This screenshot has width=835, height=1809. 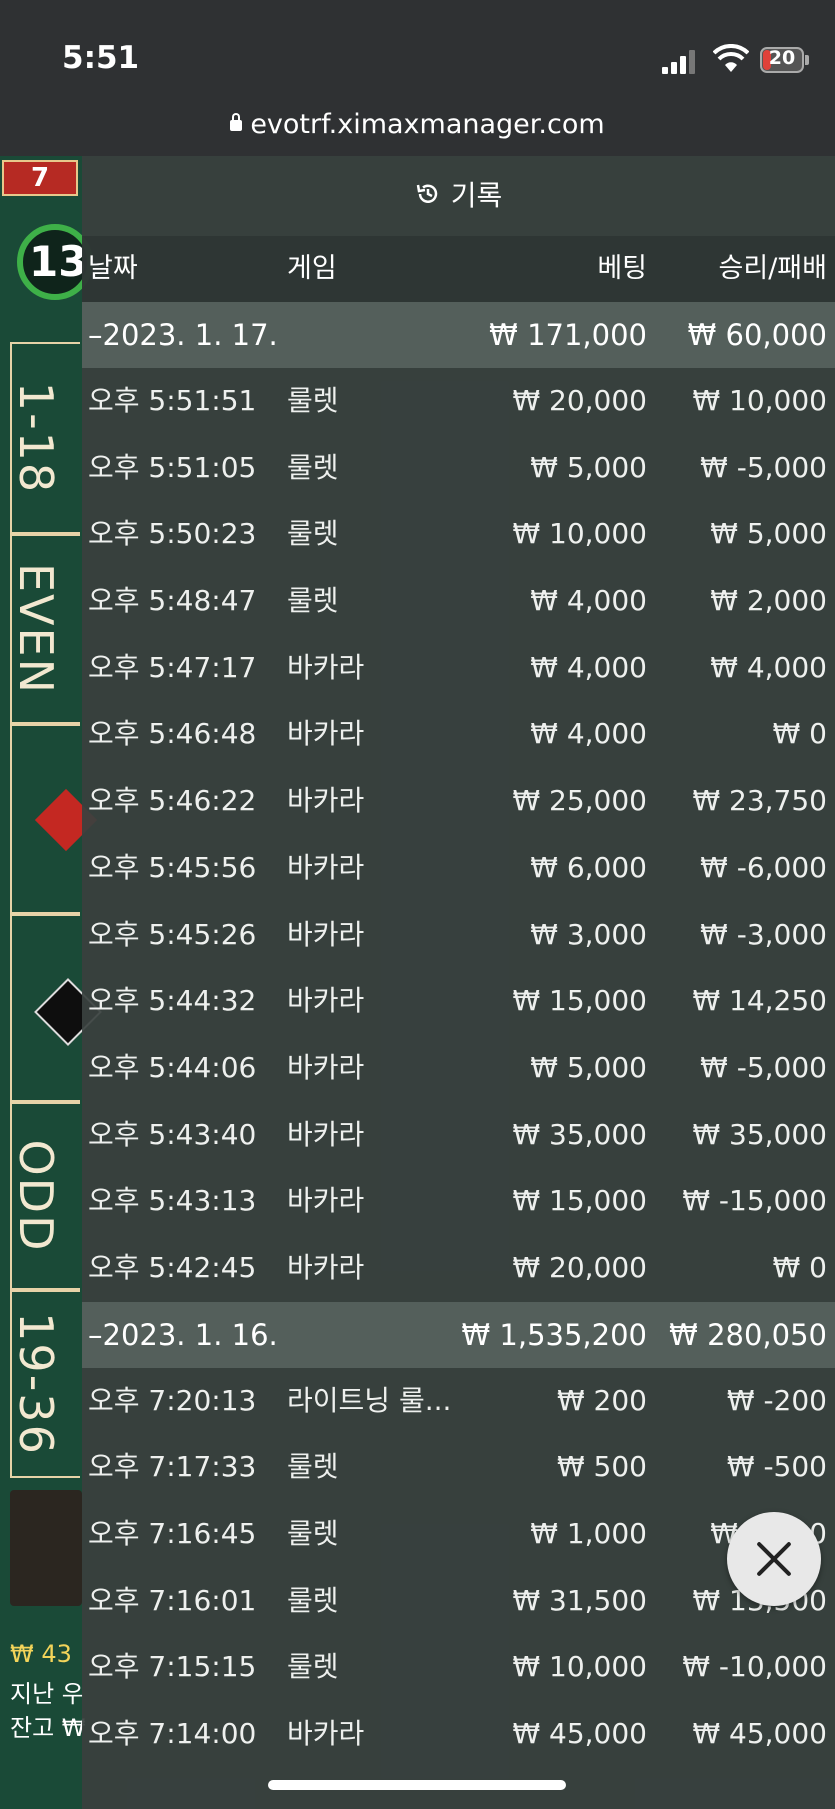 What do you see at coordinates (172, 1467) in the screenshot?
I see `row-time: 오후 7:17:33` at bounding box center [172, 1467].